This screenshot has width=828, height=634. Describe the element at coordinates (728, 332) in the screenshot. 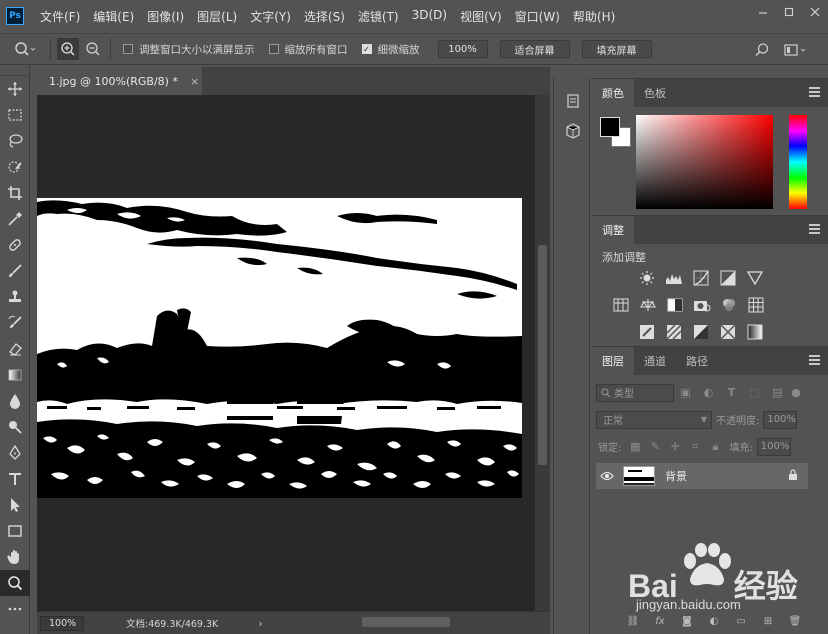

I see `selective-color-icon` at that location.